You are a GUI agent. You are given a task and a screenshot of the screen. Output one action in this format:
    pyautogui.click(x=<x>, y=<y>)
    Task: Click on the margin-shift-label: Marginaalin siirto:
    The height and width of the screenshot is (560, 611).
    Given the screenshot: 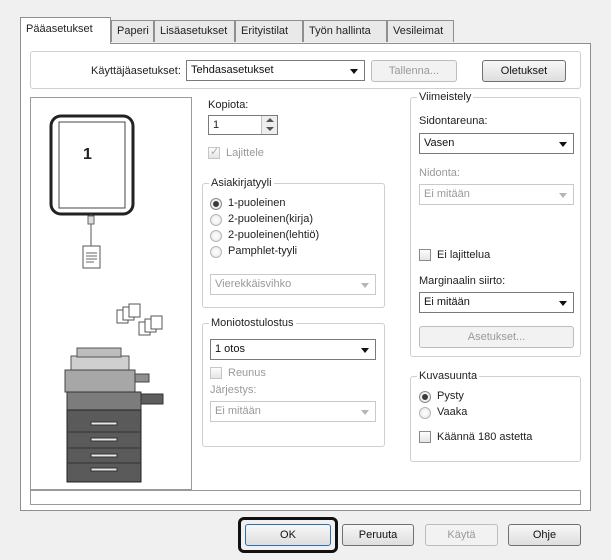 What is the action you would take?
    pyautogui.click(x=462, y=281)
    